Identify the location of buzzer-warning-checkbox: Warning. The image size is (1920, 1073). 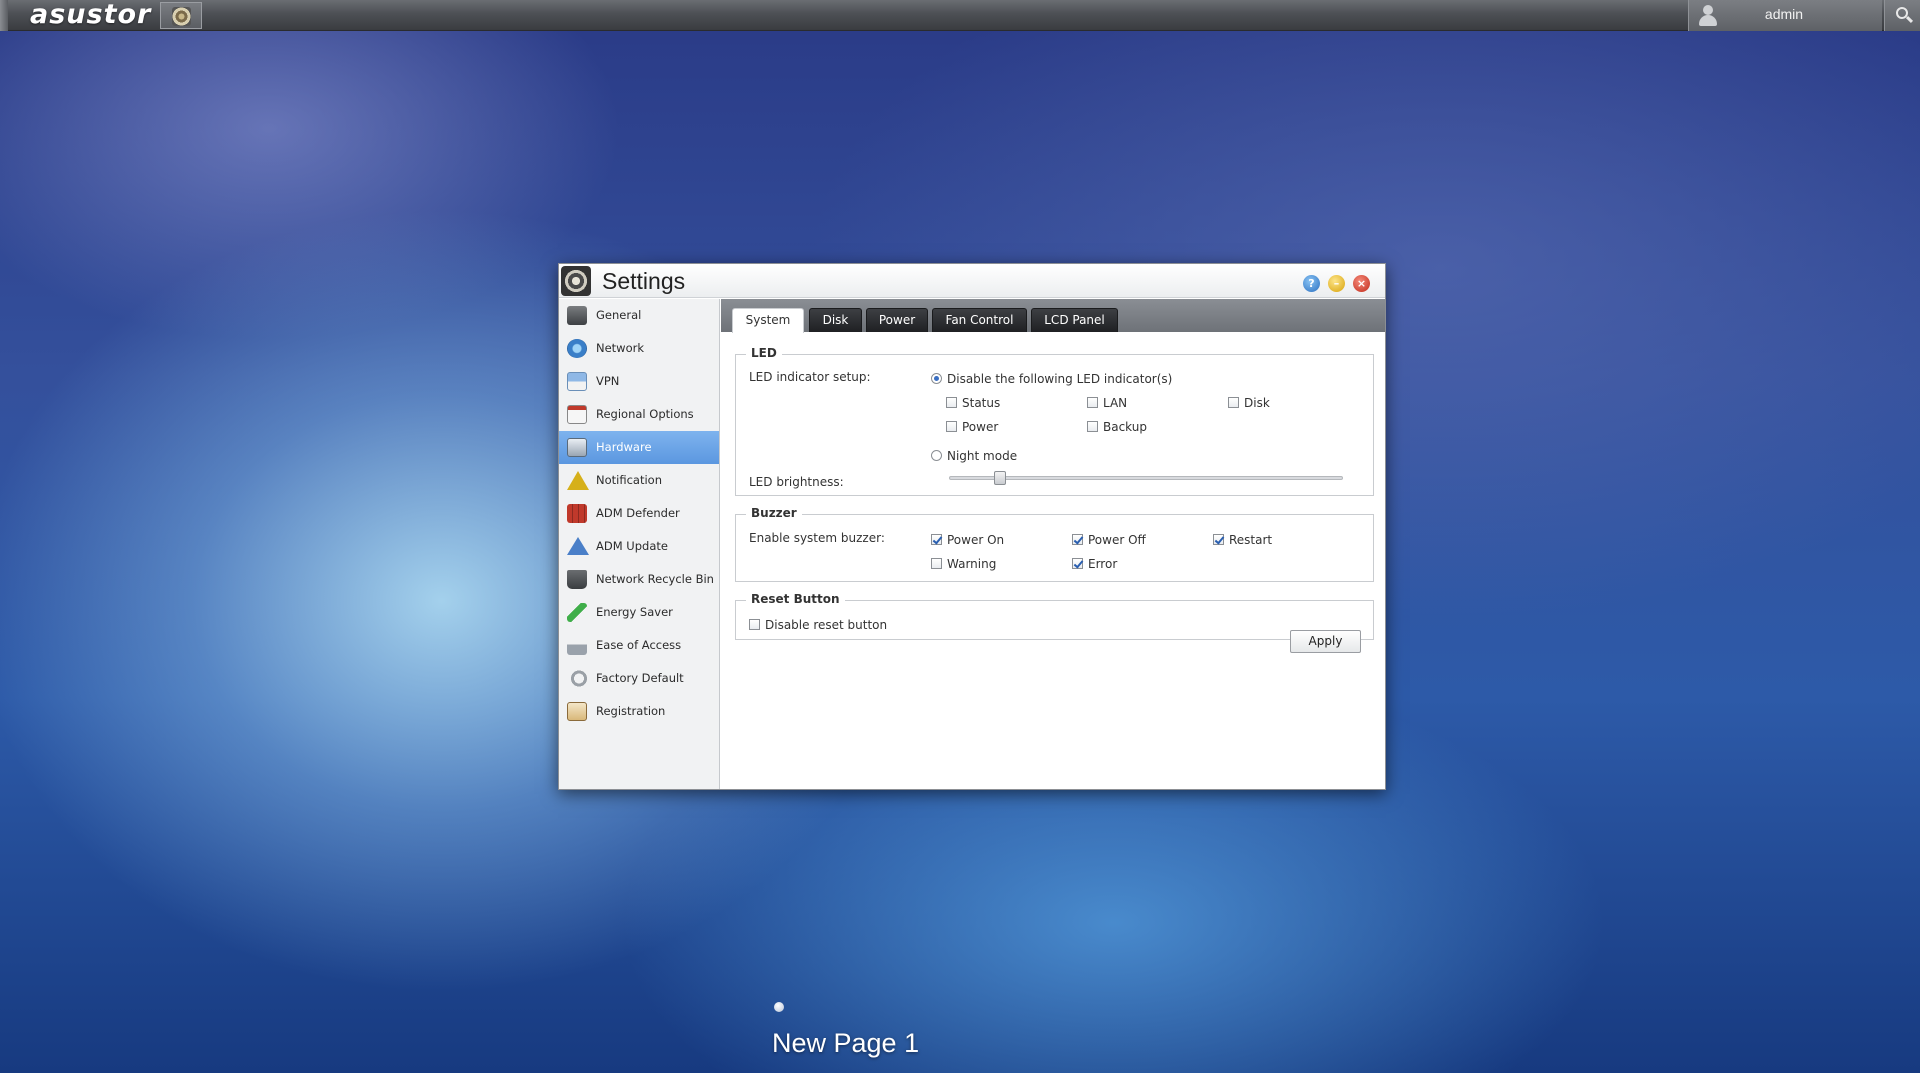
(963, 564).